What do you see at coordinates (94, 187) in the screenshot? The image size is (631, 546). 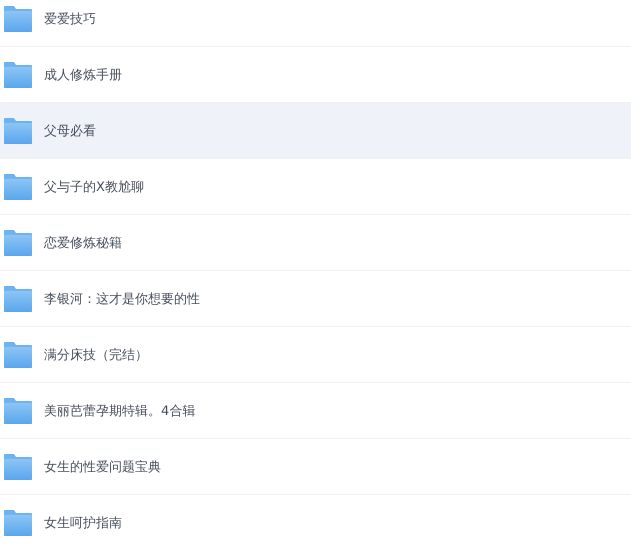 I see `folder-name: 父与子的X教尬聊` at bounding box center [94, 187].